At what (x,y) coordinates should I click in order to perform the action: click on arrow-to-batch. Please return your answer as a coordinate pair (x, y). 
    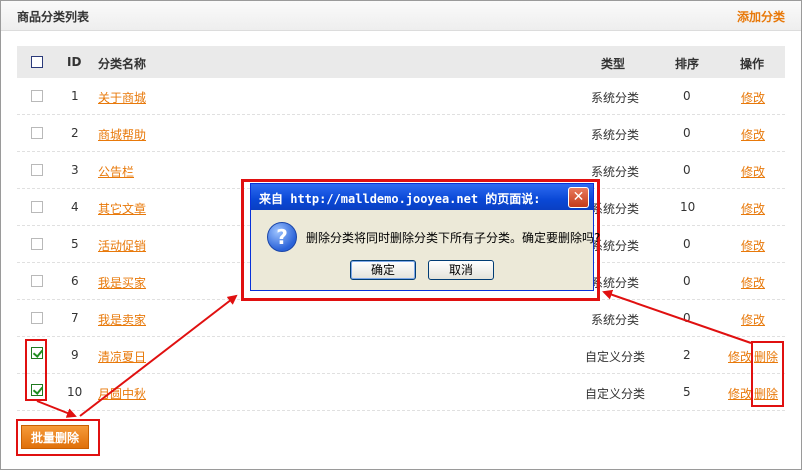
    Looking at the image, I should click on (56, 409).